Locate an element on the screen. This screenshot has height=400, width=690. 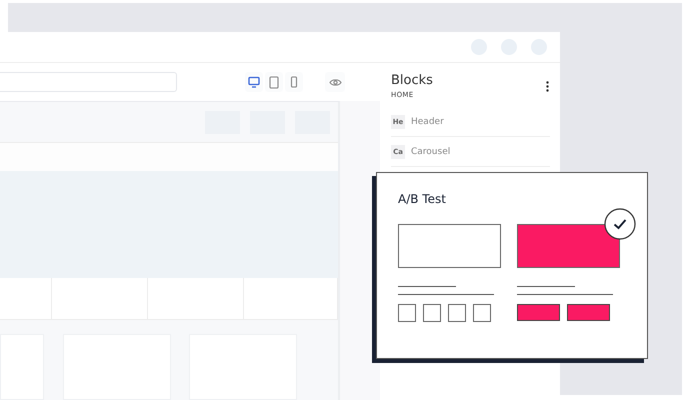
tablet-icon is located at coordinates (274, 82).